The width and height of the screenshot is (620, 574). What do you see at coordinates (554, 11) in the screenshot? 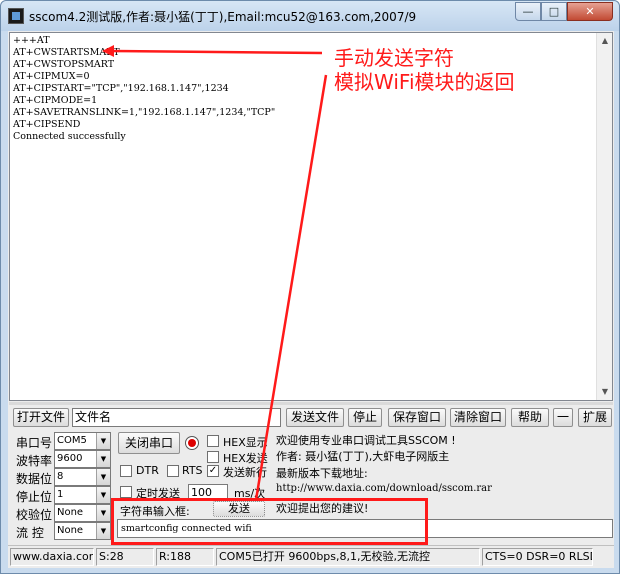
I see `maximize-button: □` at bounding box center [554, 11].